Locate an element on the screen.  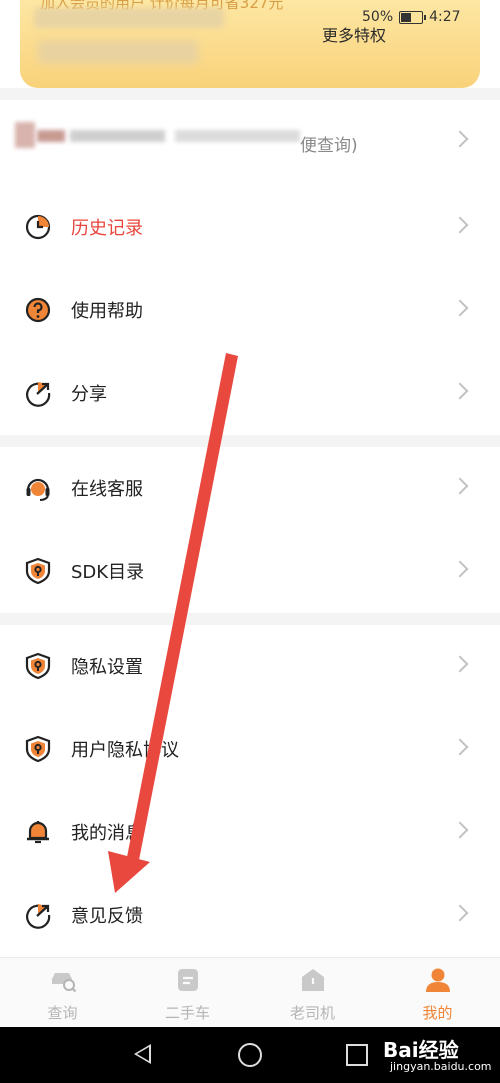
battery-percent: 50% is located at coordinates (378, 17).